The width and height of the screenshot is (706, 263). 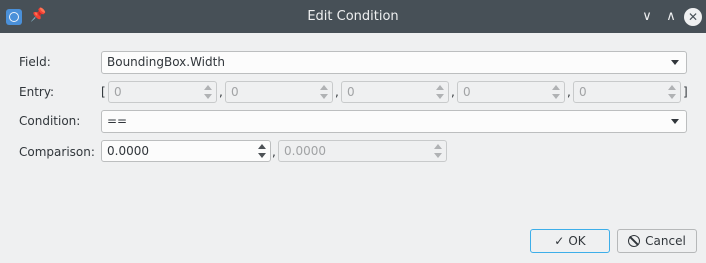 I want to click on title-bar: 📌 Edit Condition ∨ ∧ ✕, so click(x=353, y=16).